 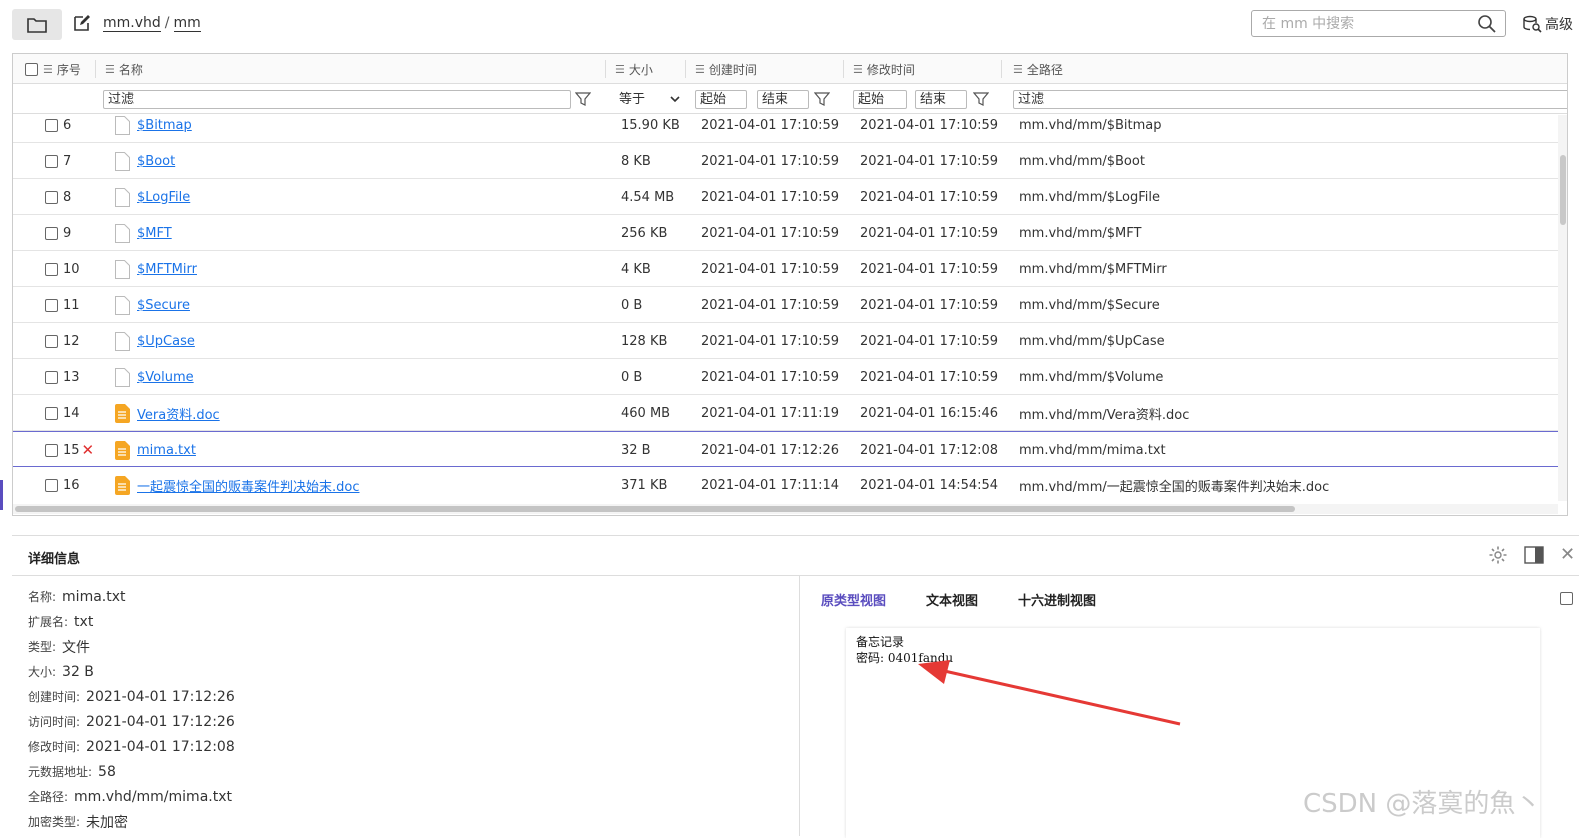 What do you see at coordinates (655, 509) in the screenshot?
I see `horizontal-scroll-thumb` at bounding box center [655, 509].